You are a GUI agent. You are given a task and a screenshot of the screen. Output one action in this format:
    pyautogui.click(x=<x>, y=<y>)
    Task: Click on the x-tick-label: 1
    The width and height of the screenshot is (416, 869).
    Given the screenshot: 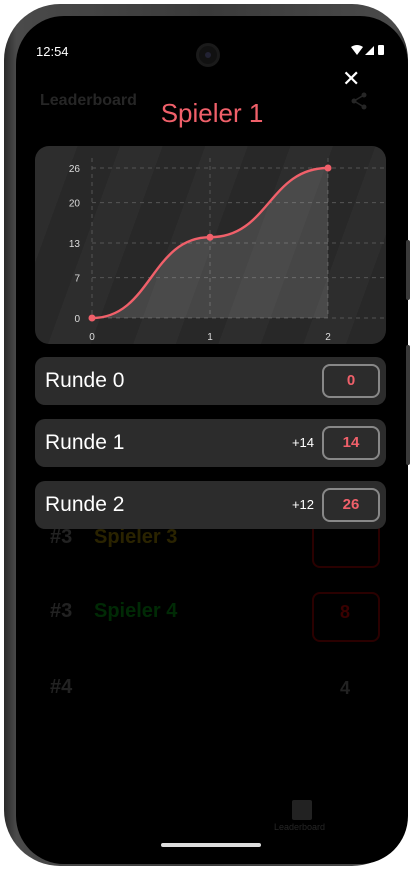 What is the action you would take?
    pyautogui.click(x=210, y=337)
    